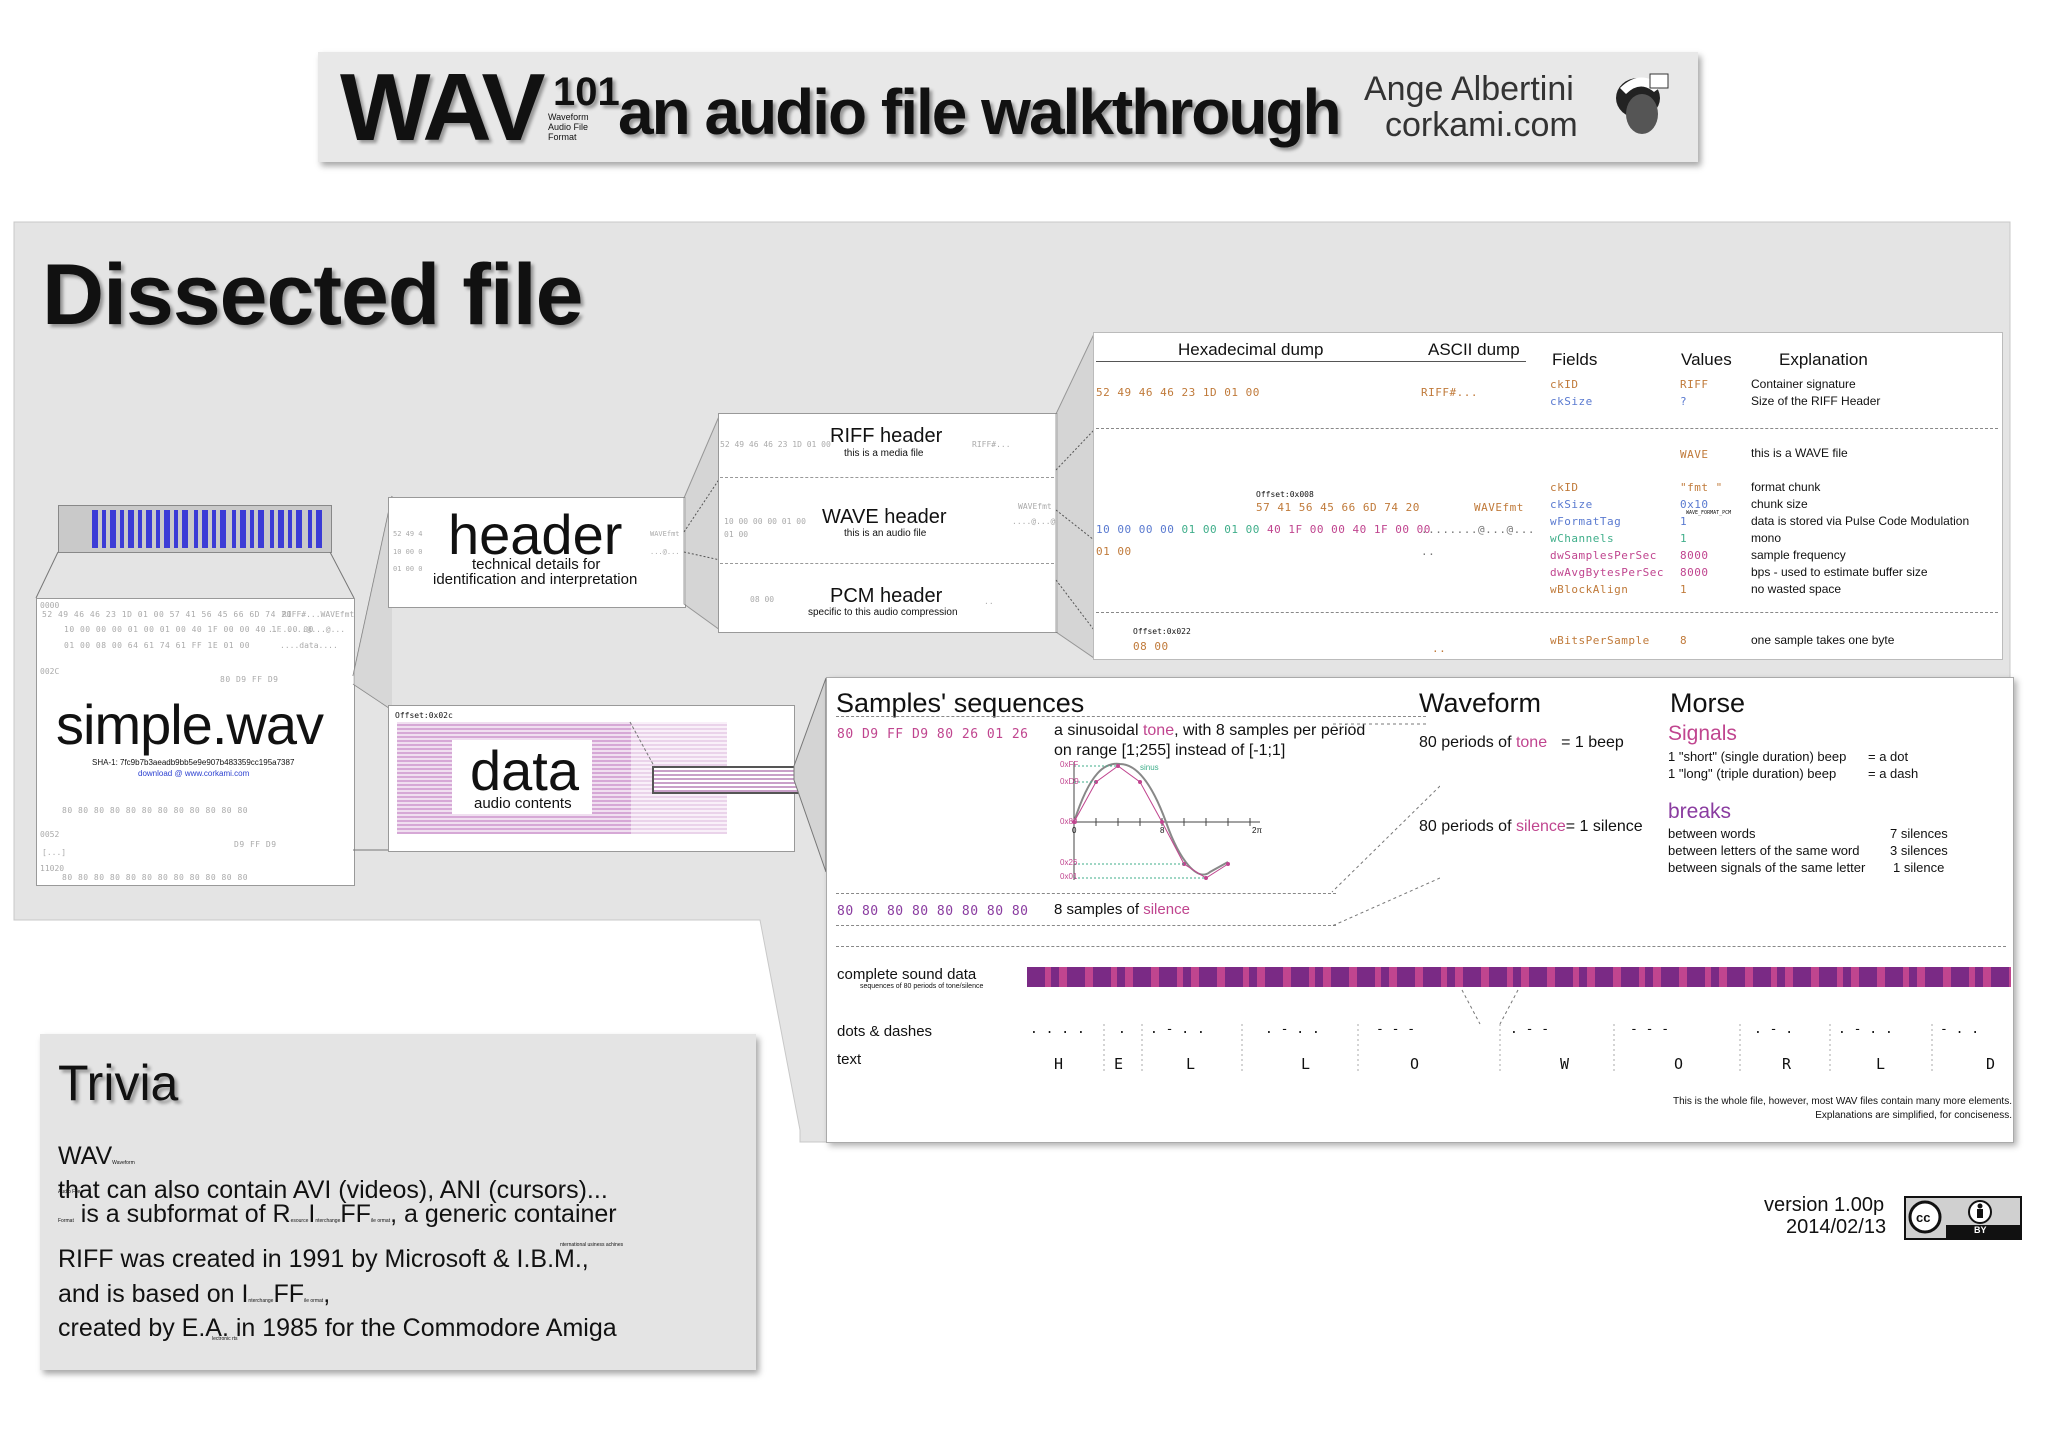 This screenshot has width=2048, height=1448. Describe the element at coordinates (255, 844) in the screenshot. I see `file-hex-row: D9 FF D9` at that location.